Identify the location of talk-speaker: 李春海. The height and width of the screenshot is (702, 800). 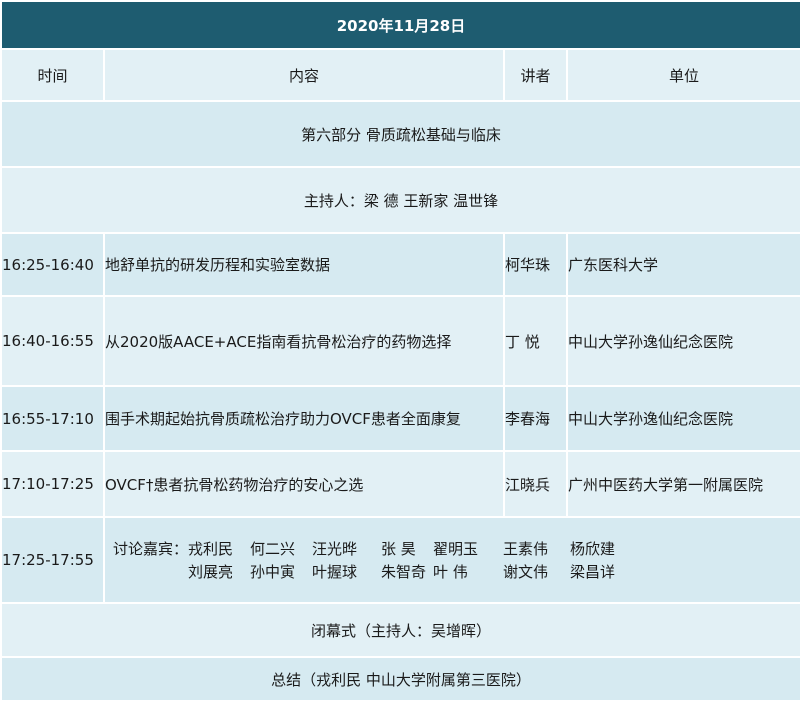
(535, 418).